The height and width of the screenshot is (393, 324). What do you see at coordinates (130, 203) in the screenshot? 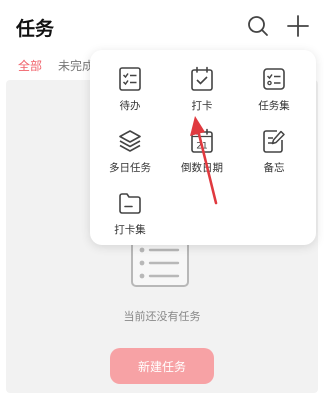
I see `folder-icon` at bounding box center [130, 203].